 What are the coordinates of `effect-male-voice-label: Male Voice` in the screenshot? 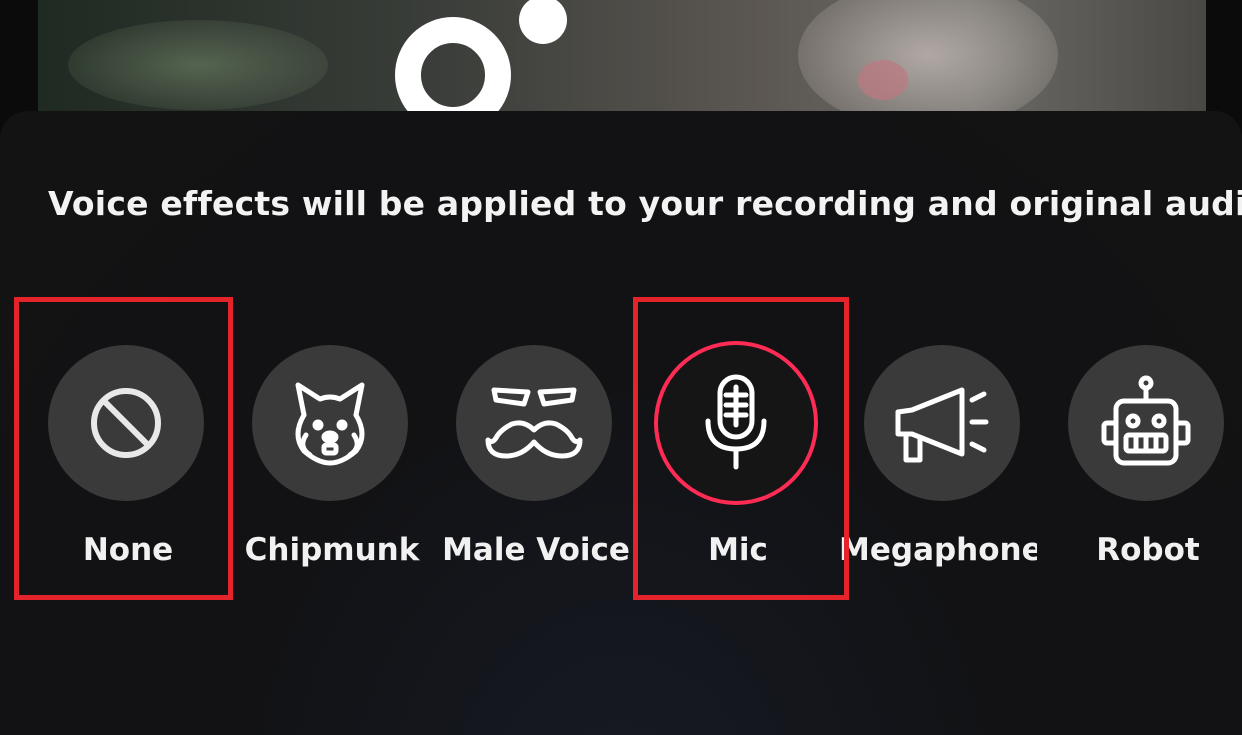 It's located at (536, 550).